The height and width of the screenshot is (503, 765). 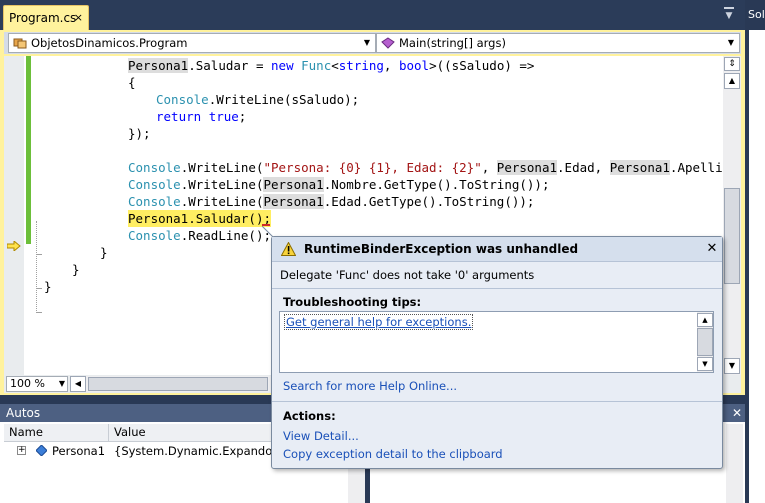 What do you see at coordinates (132, 82) in the screenshot?
I see `code-line-2: {` at bounding box center [132, 82].